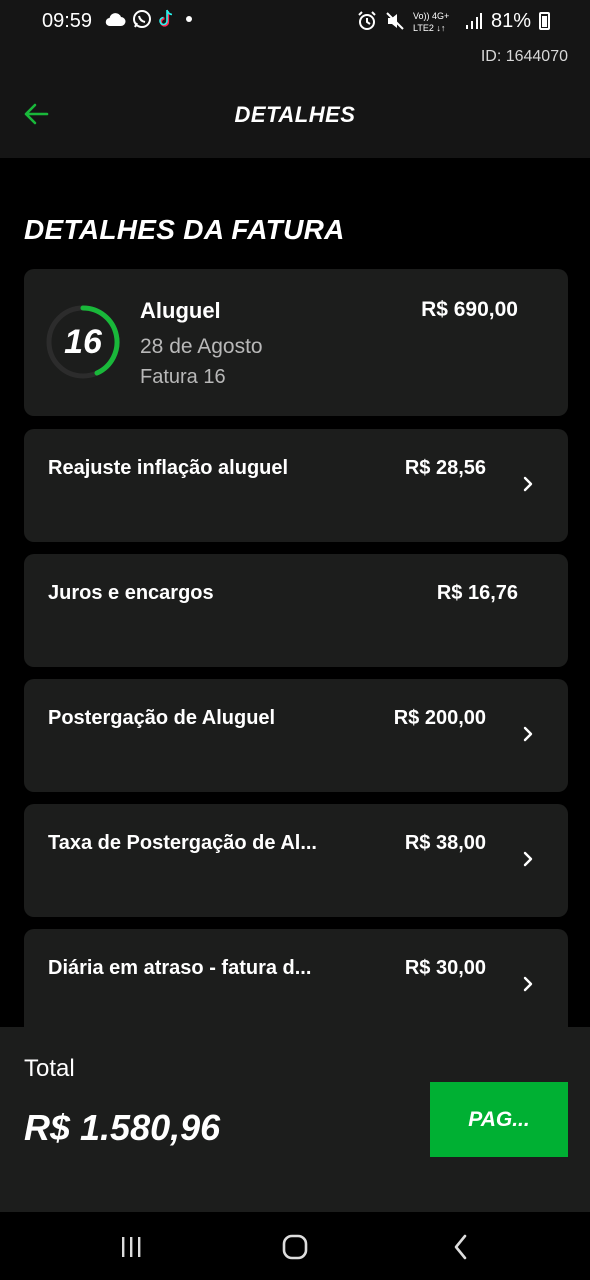  Describe the element at coordinates (445, 968) in the screenshot. I see `item-amount: R$ 30,00` at that location.